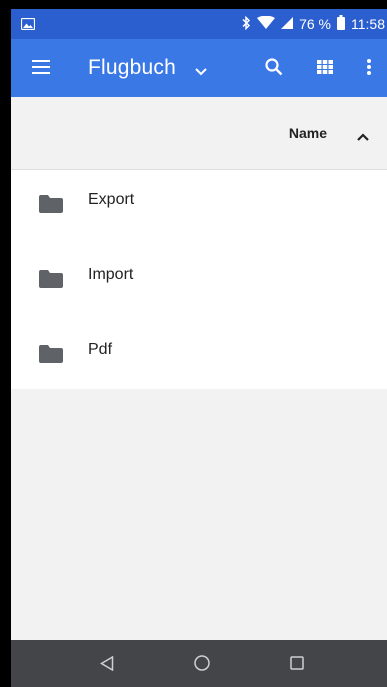 This screenshot has height=687, width=387. I want to click on system-navigation-bar, so click(199, 663).